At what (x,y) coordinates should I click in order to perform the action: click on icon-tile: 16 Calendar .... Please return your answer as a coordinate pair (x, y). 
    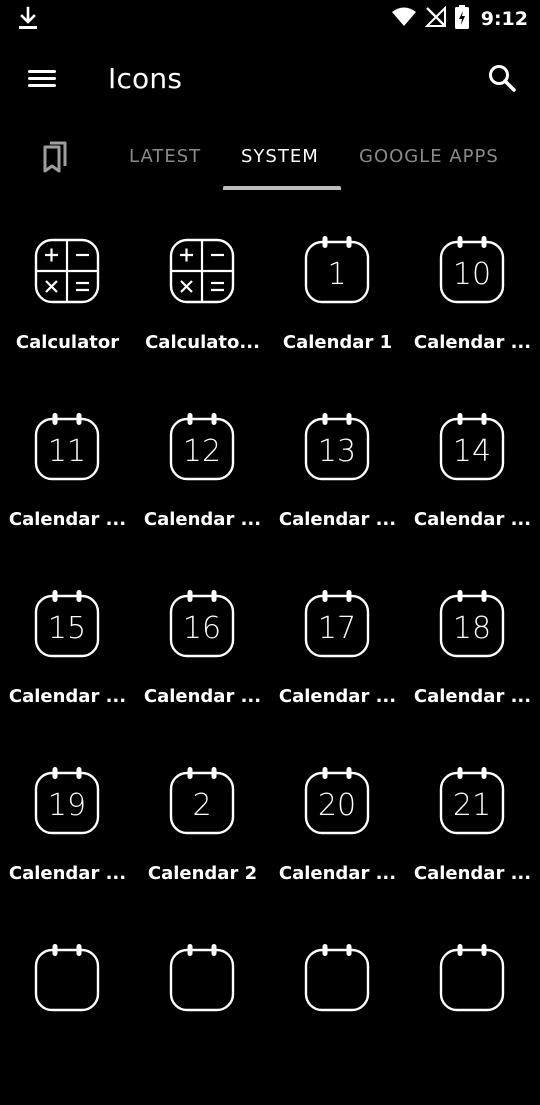
    Looking at the image, I should click on (202, 662).